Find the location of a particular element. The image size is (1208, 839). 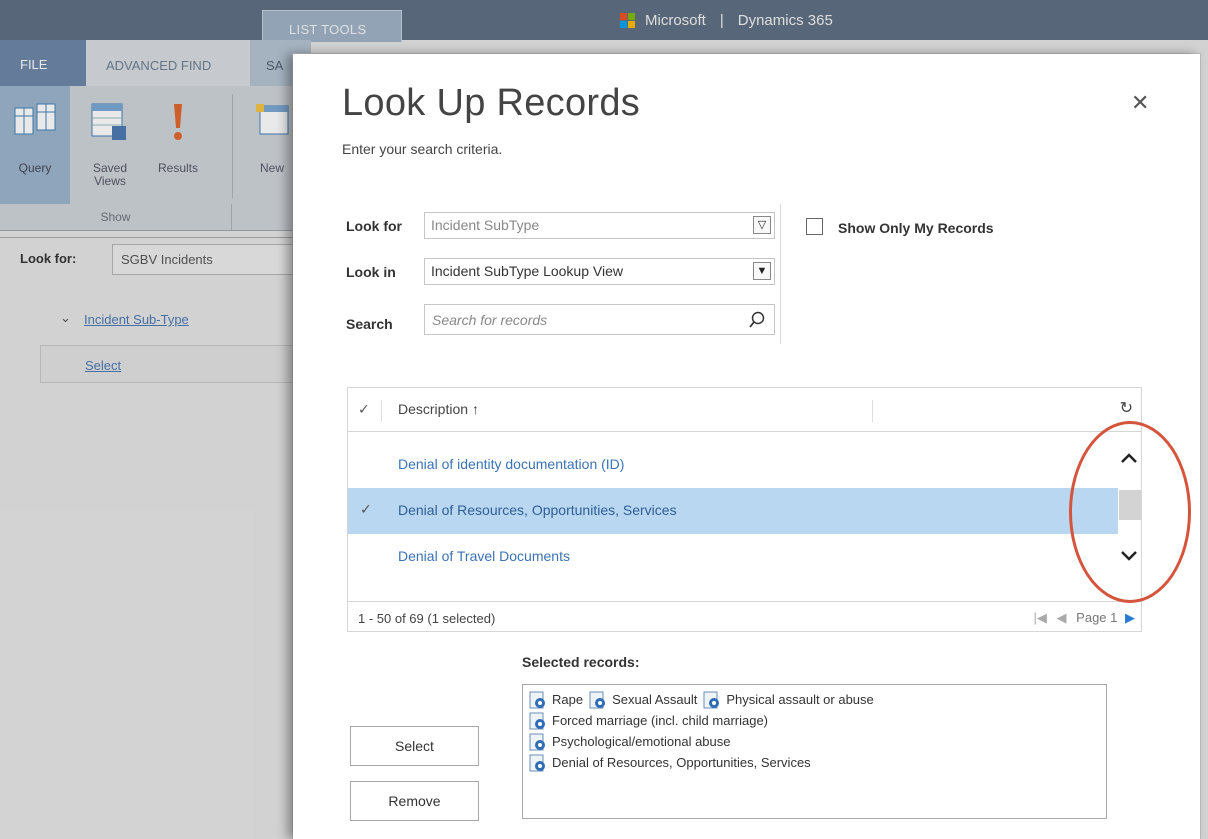

selected-record: Forced marriage (incl. child marriage) is located at coordinates (648, 721).